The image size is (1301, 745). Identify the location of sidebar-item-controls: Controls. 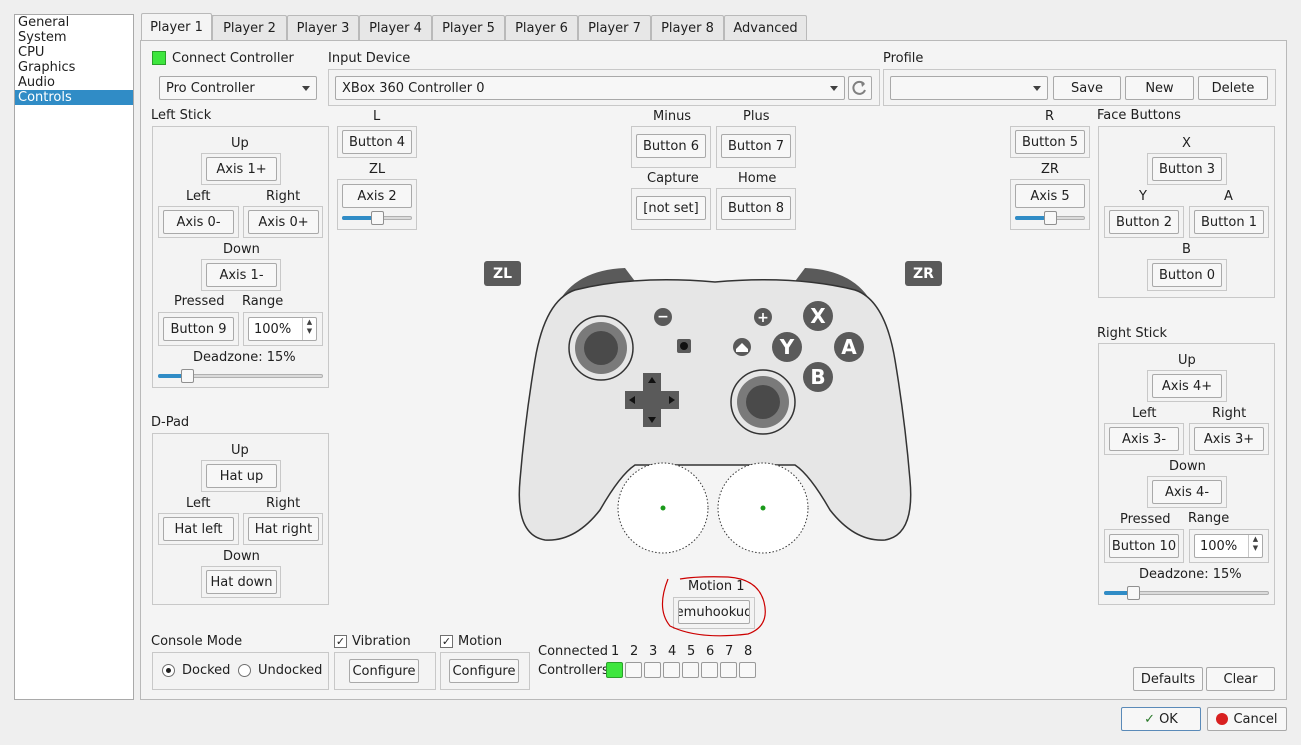
(74, 97).